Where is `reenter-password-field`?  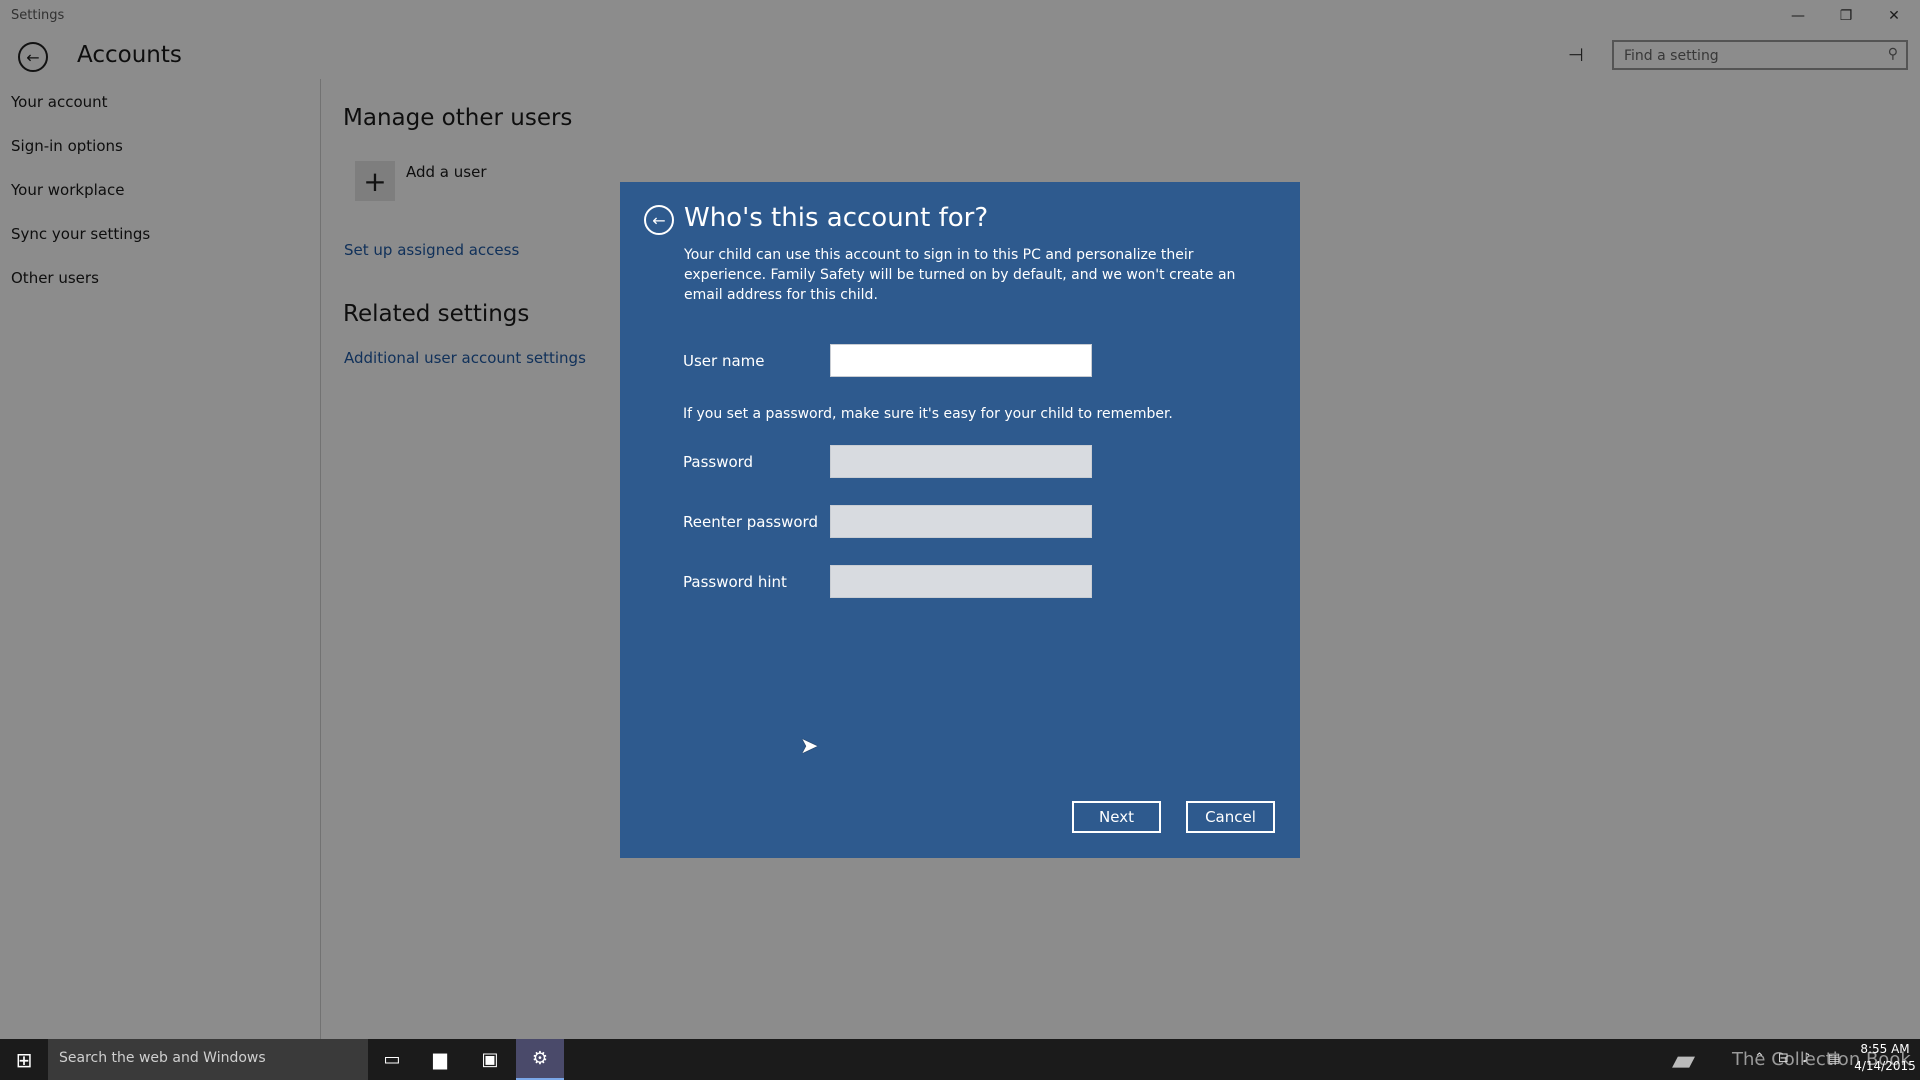
reenter-password-field is located at coordinates (961, 521).